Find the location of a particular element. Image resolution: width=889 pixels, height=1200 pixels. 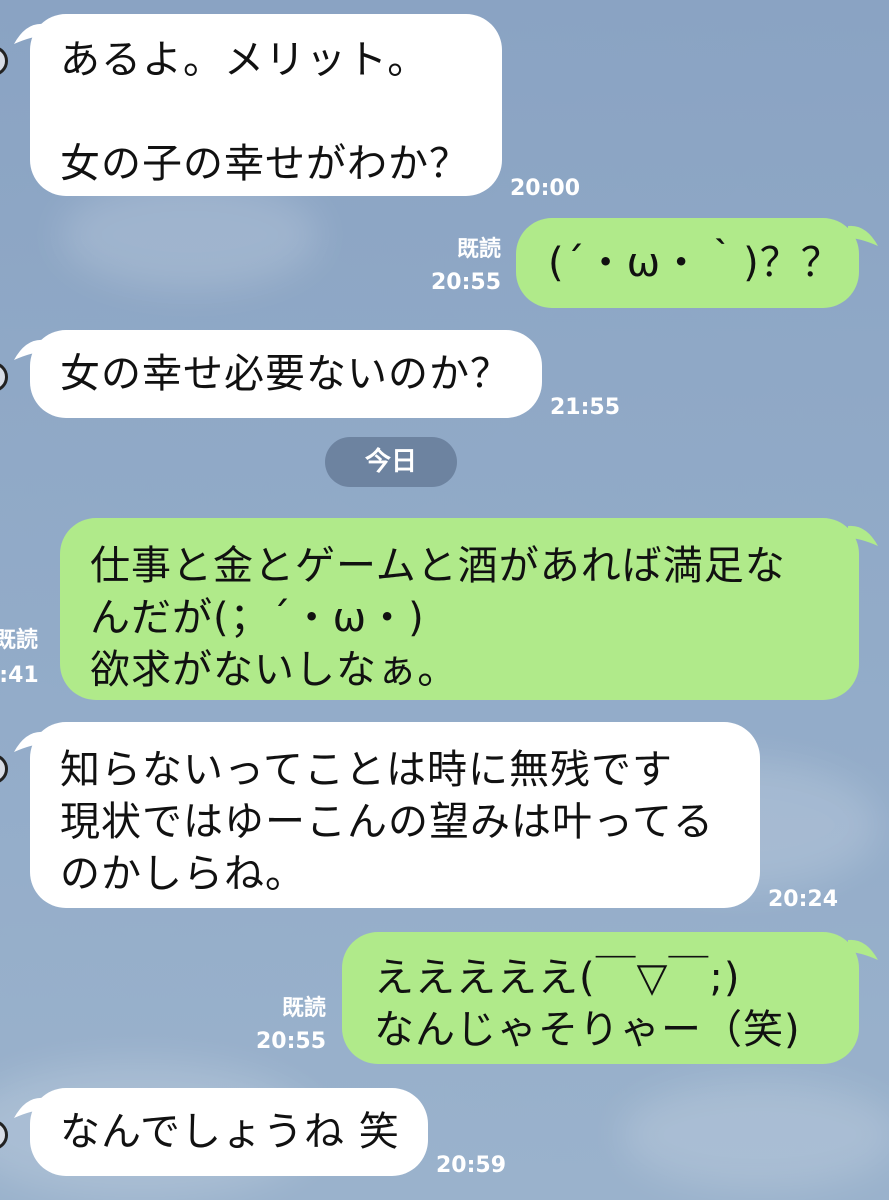

message-bubble-incoming: 知らないってことは時に無残です 現状ではゆーこんの望みは叶ってる のかしらね。 is located at coordinates (395, 815).